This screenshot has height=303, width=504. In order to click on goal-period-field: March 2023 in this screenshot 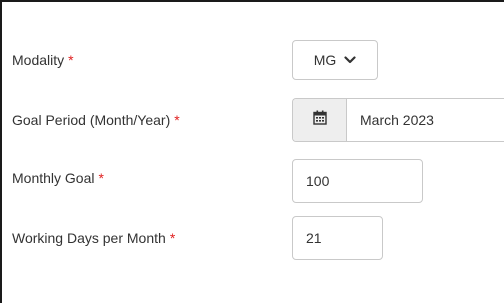, I will do `click(398, 120)`.